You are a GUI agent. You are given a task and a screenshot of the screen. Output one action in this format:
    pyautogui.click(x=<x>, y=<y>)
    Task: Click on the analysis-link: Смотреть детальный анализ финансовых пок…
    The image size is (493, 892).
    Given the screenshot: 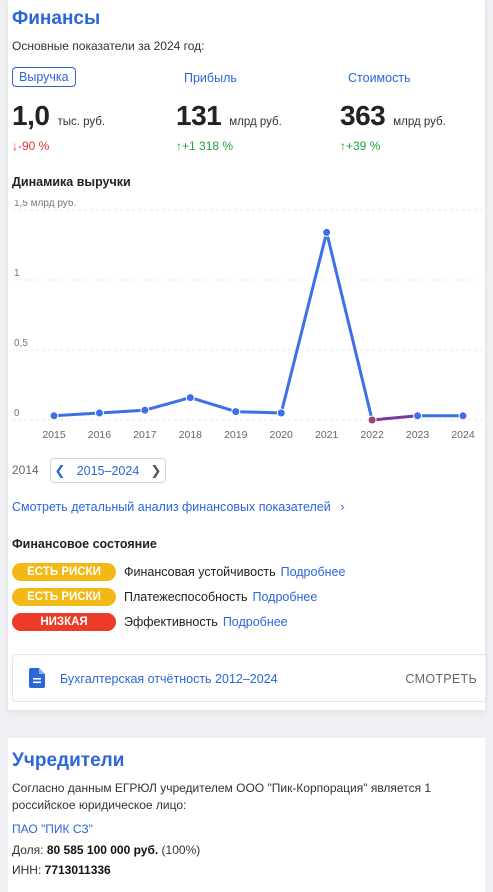 What is the action you would take?
    pyautogui.click(x=178, y=507)
    